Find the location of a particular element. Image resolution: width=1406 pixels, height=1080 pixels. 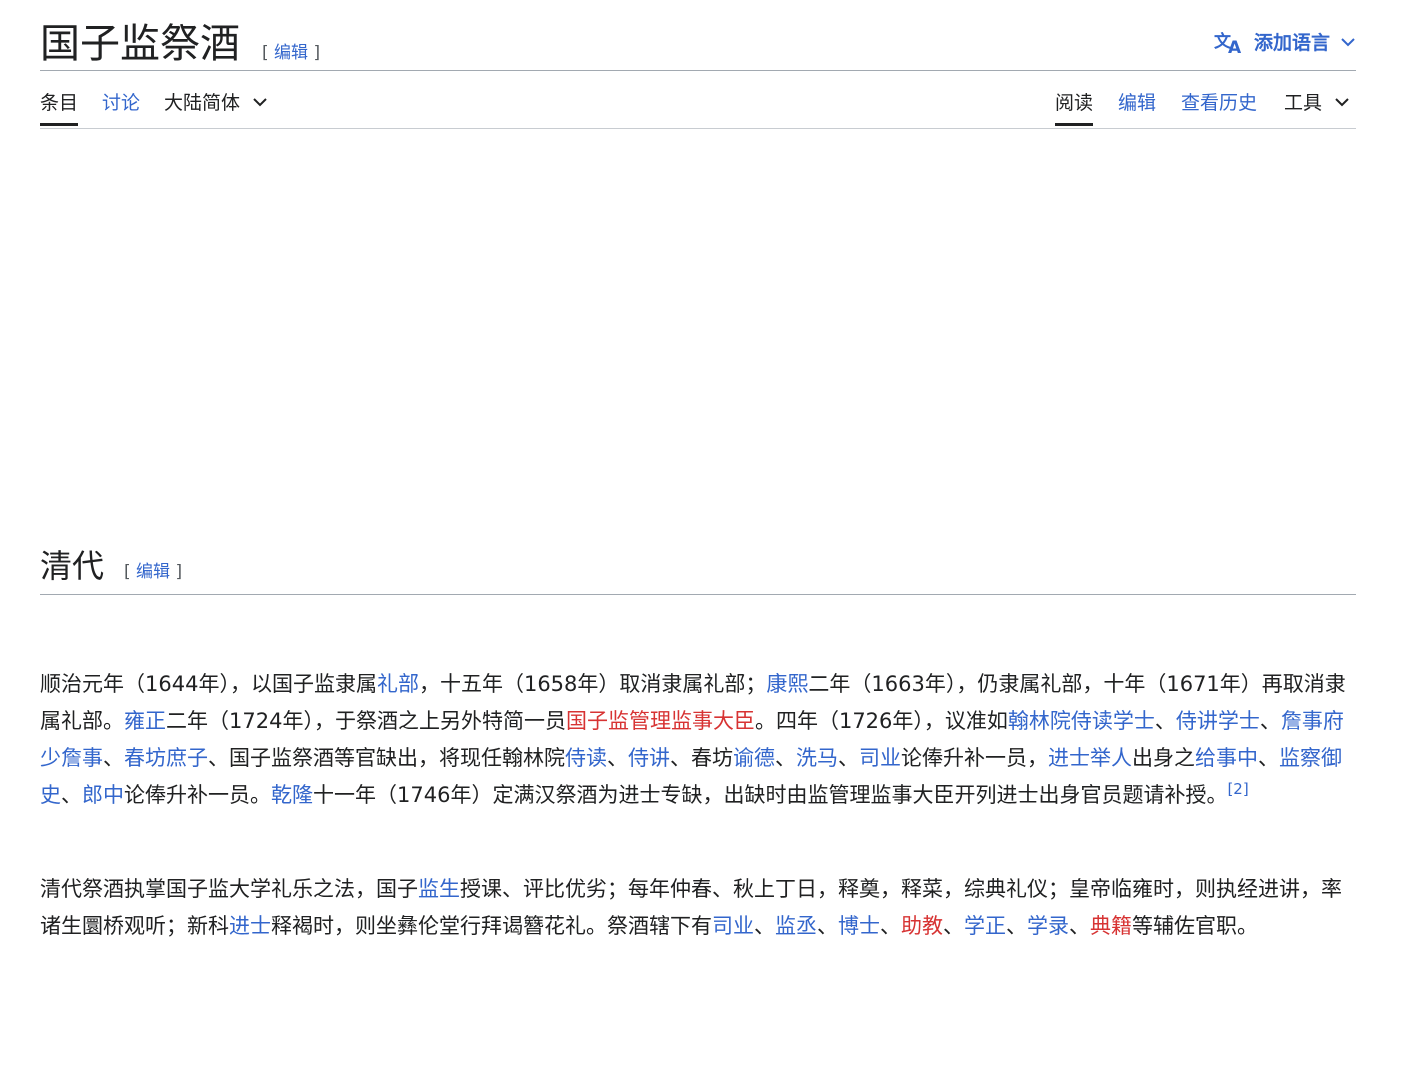

tabs-divider is located at coordinates (698, 128).